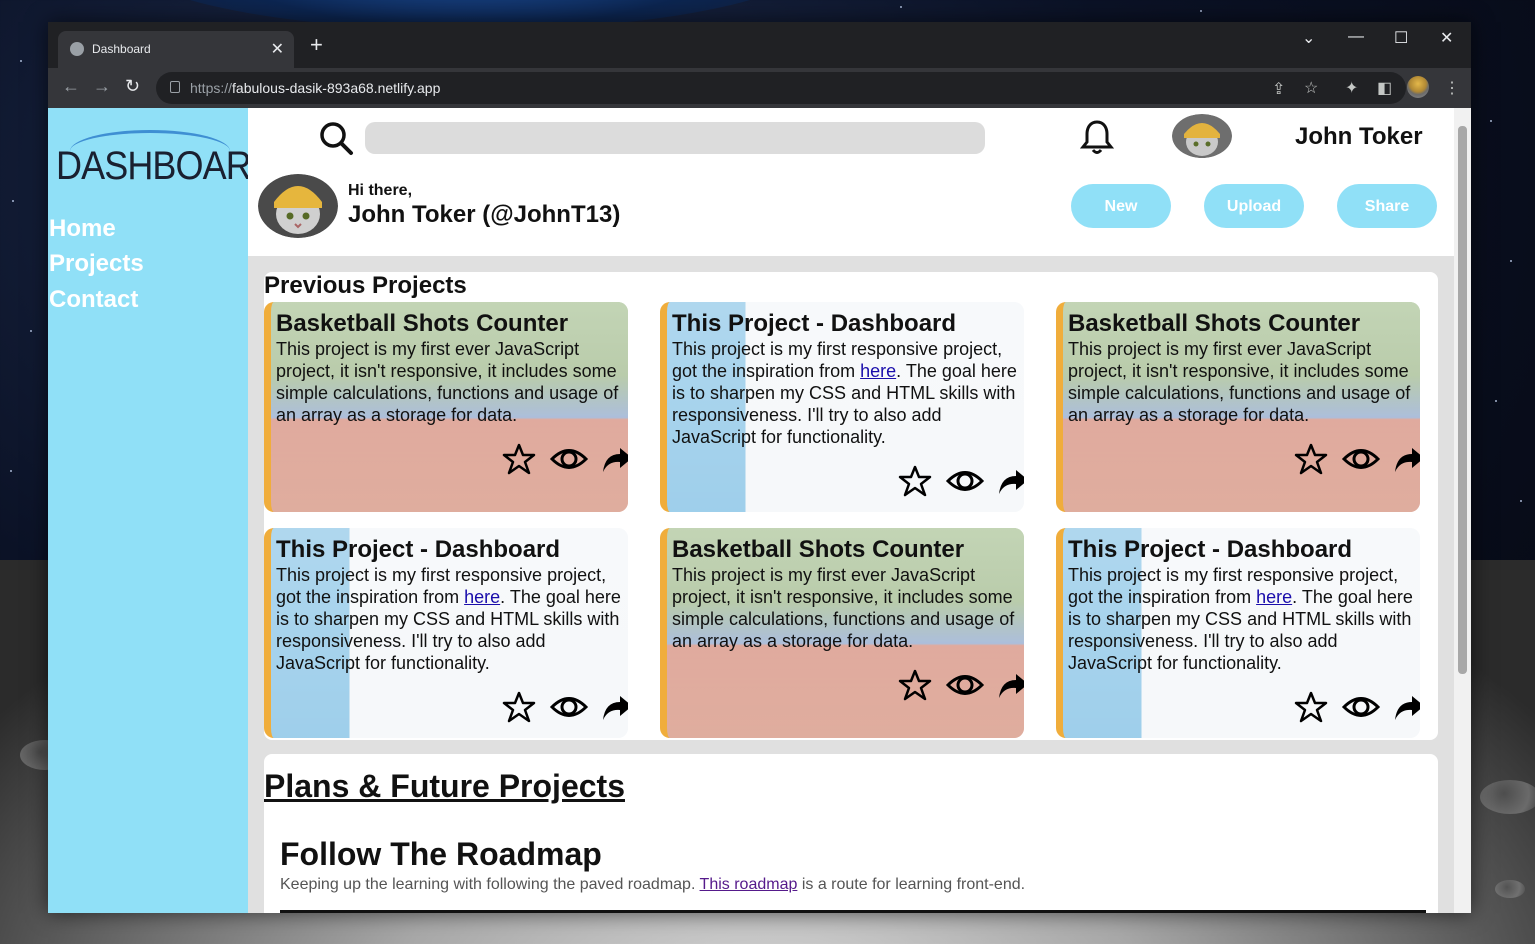 This screenshot has height=944, width=1535. What do you see at coordinates (444, 786) in the screenshot?
I see `plans-heading: Plans & Future Projects` at bounding box center [444, 786].